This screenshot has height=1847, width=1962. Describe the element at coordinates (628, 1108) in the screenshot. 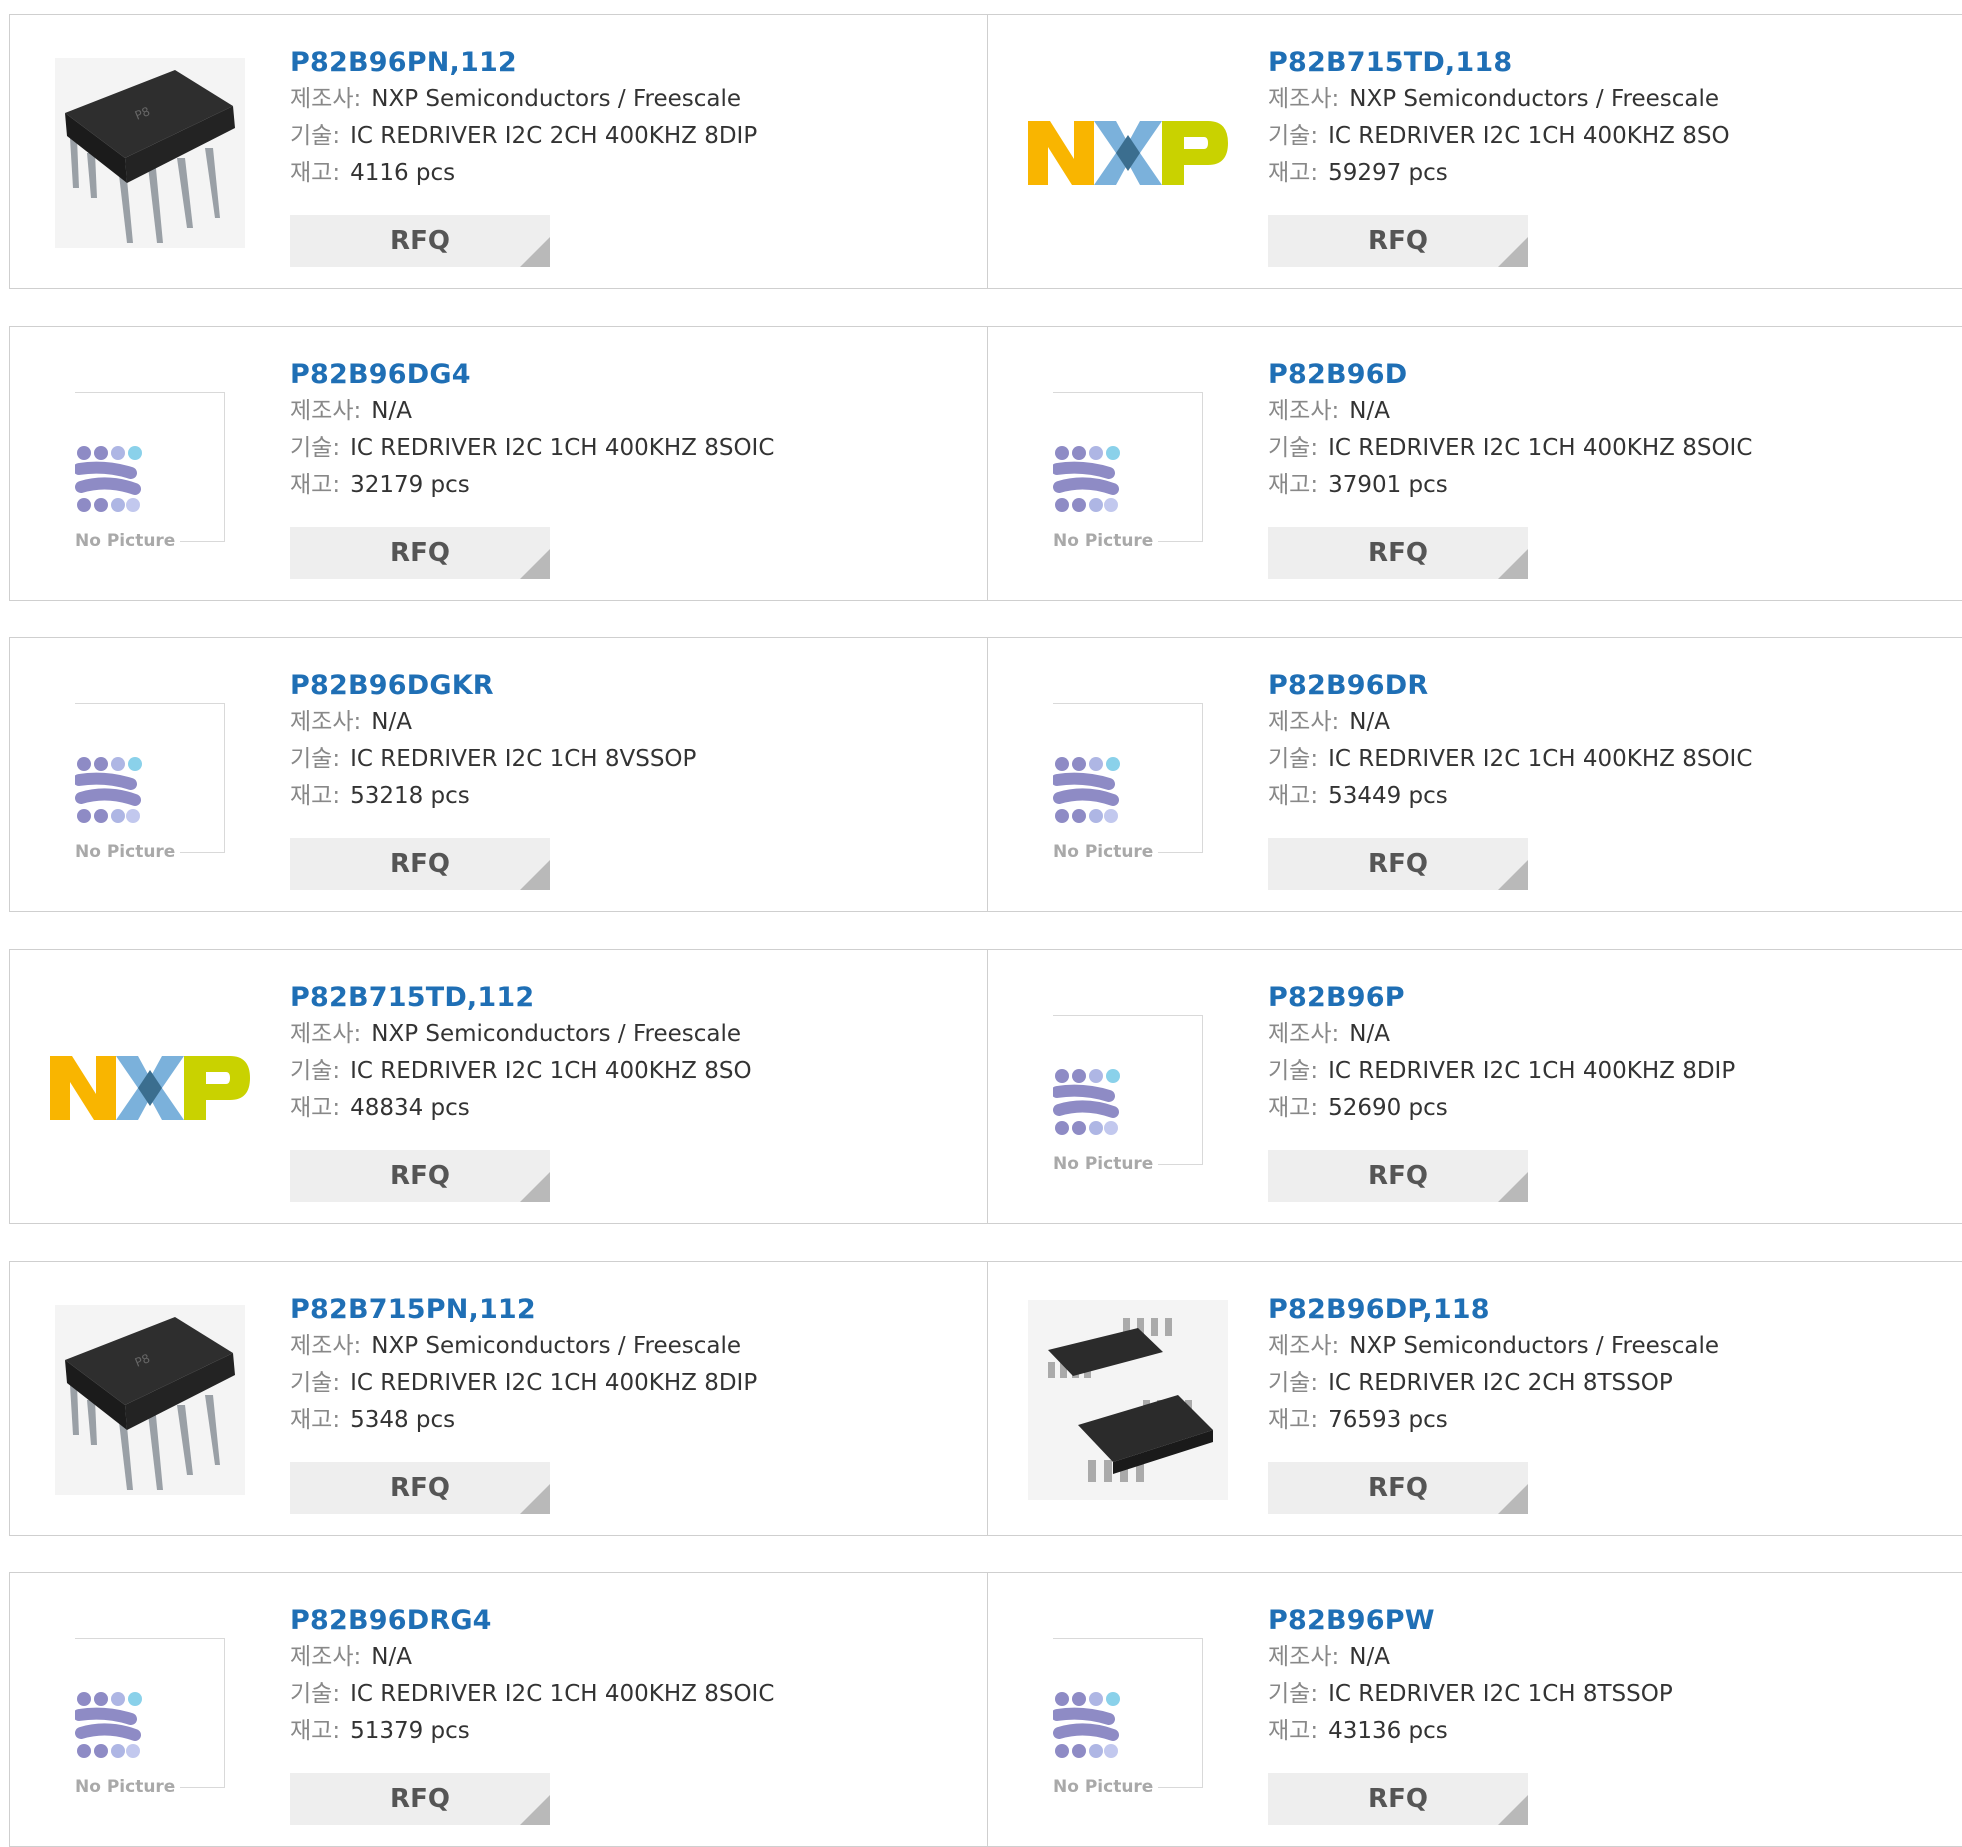

I see `stock-row: 재고: 48834 pcs` at that location.